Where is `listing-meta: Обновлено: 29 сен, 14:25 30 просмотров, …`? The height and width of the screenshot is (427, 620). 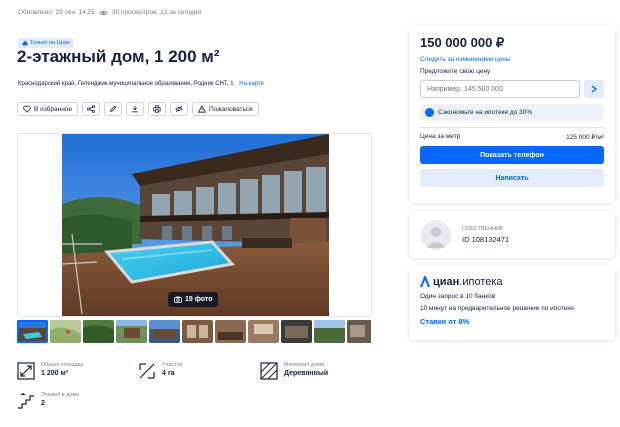
listing-meta: Обновлено: 29 сен, 14:25 30 просмотров, … is located at coordinates (109, 12).